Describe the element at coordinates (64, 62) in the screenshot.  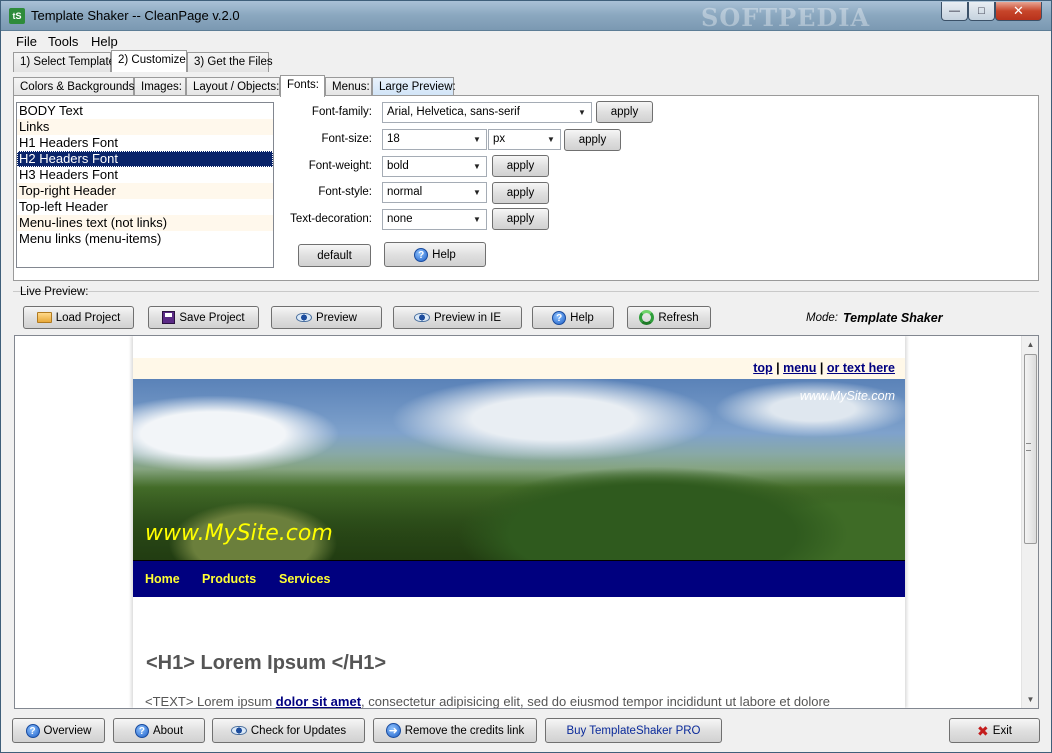
I see `tab-select-template: 1) Select Template` at that location.